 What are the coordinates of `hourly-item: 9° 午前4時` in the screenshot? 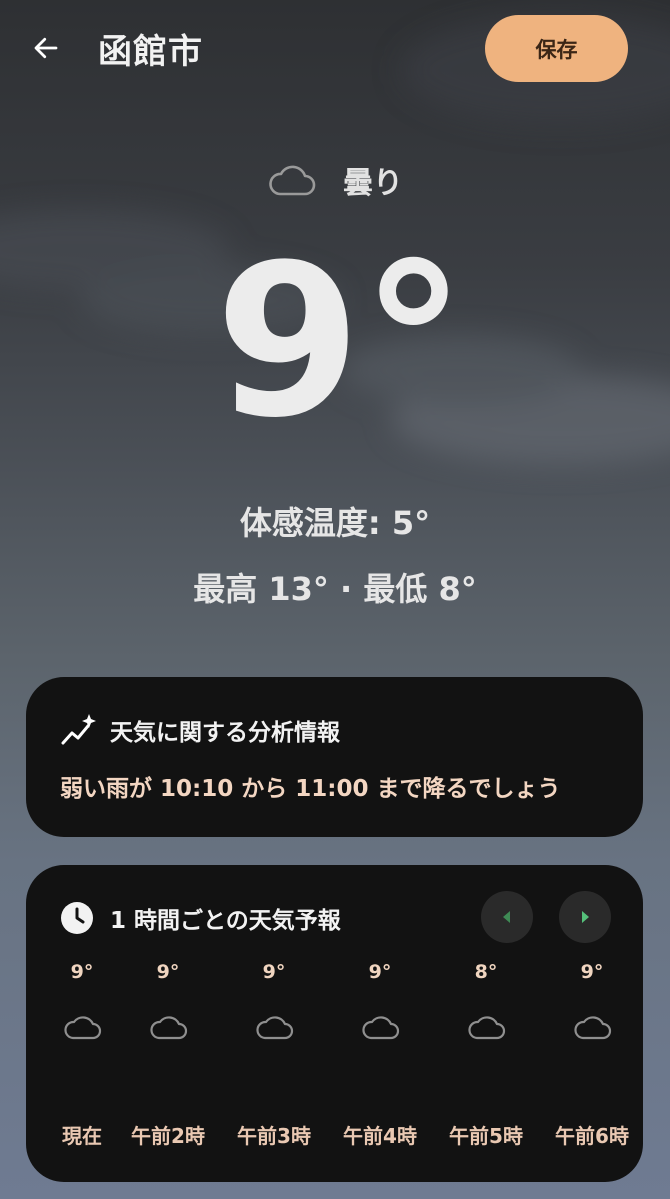 It's located at (380, 1060).